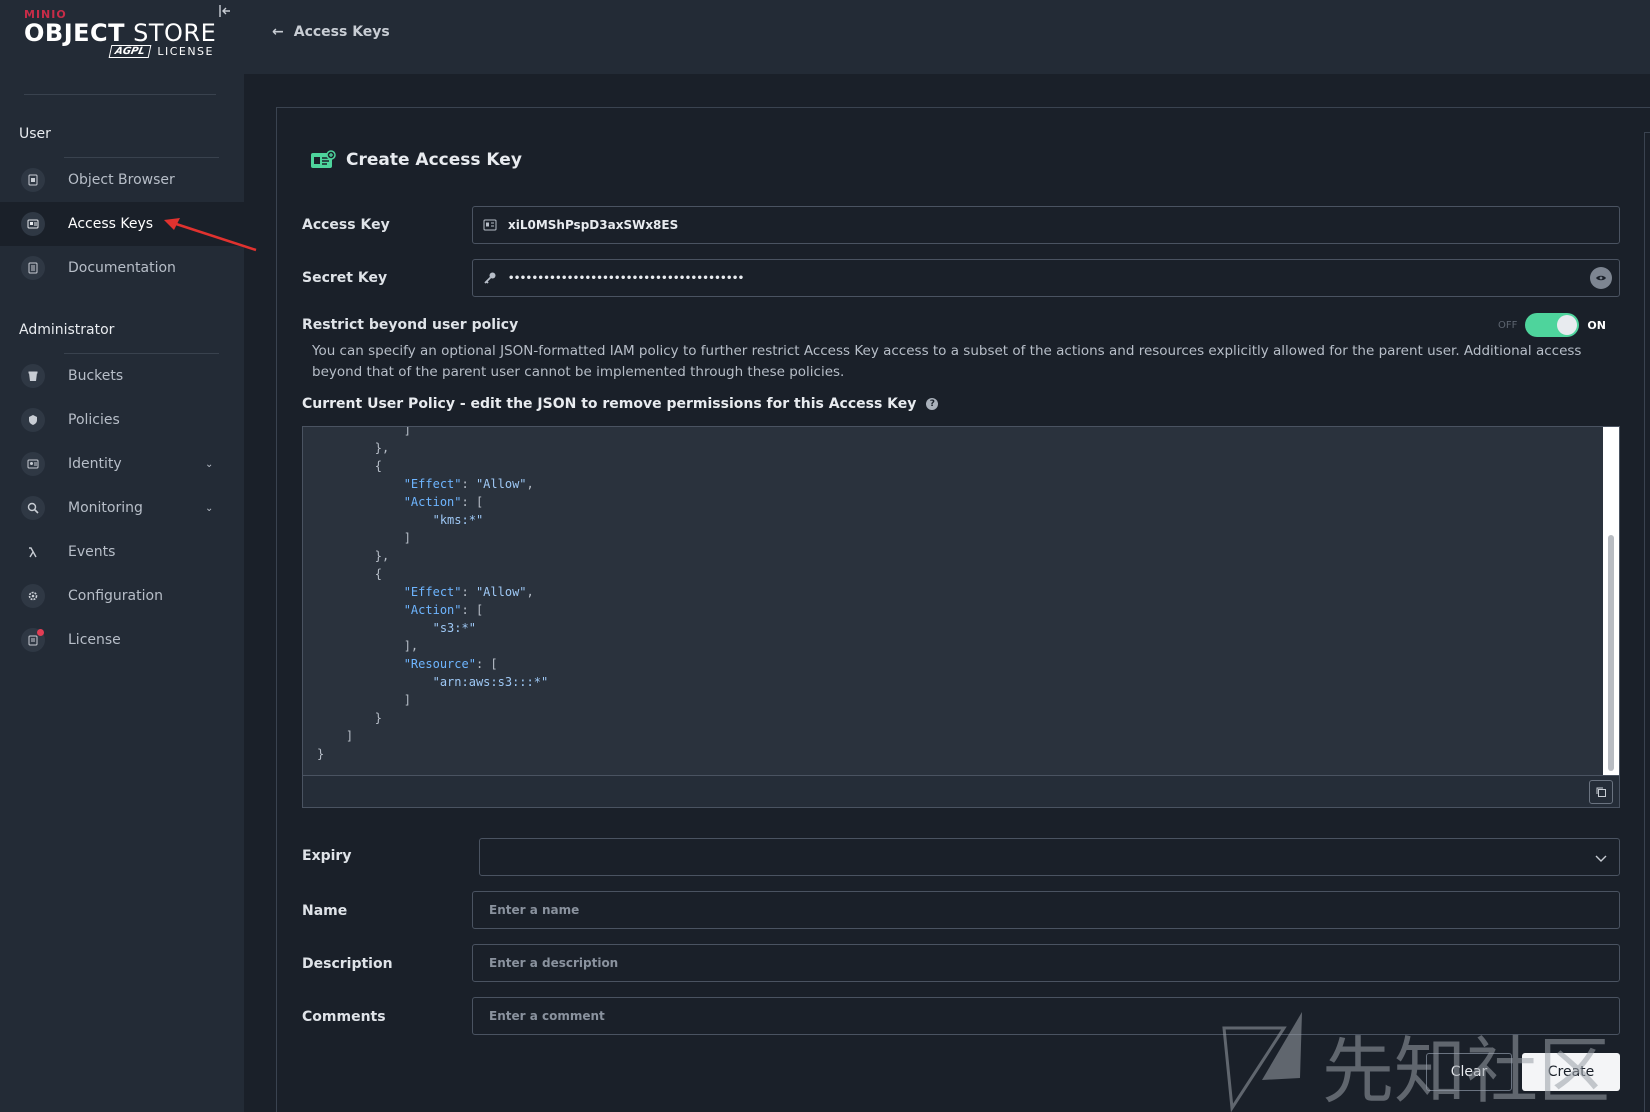  I want to click on page-title-text: Create Access Key, so click(434, 160).